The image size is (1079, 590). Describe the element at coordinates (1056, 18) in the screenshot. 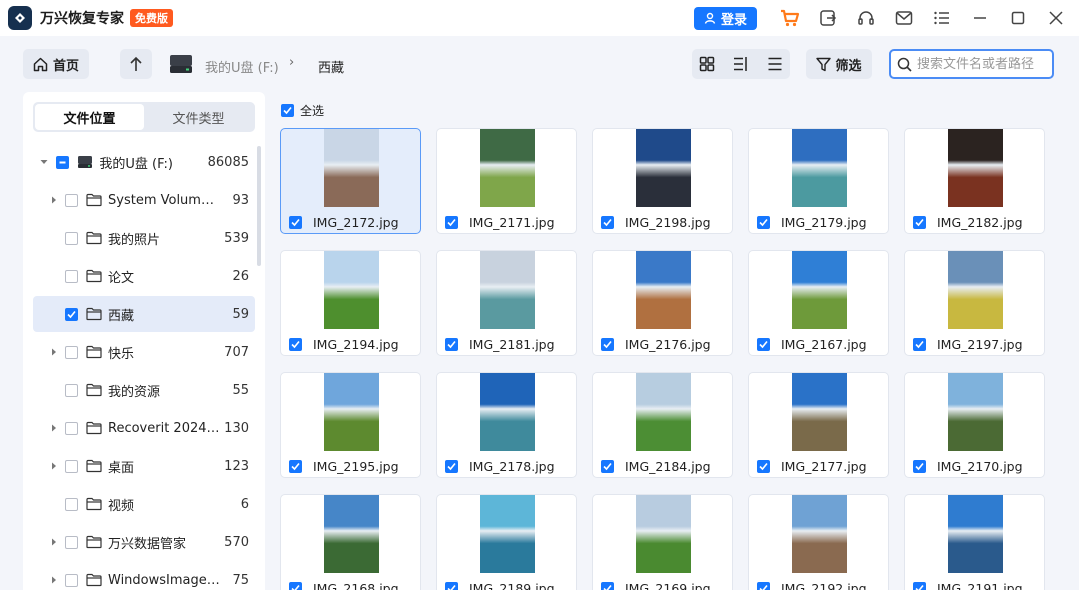

I see `close-icon` at that location.